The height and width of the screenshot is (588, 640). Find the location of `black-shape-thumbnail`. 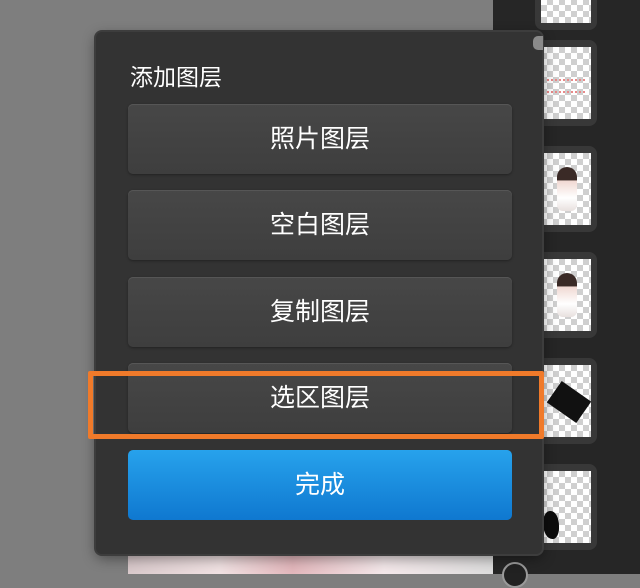

black-shape-thumbnail is located at coordinates (566, 401).